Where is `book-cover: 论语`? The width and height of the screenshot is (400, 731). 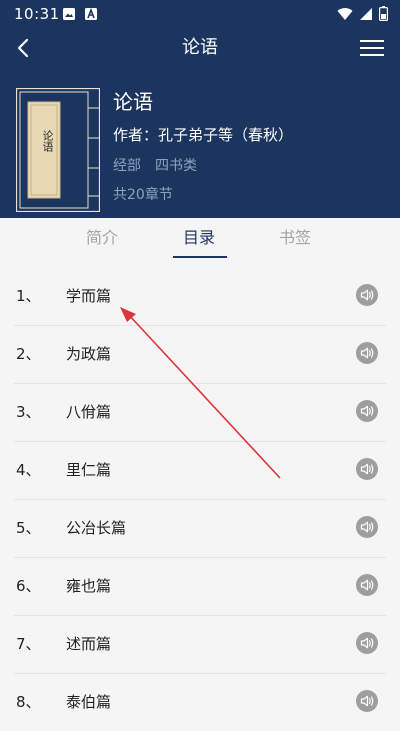
book-cover: 论语 is located at coordinates (58, 150).